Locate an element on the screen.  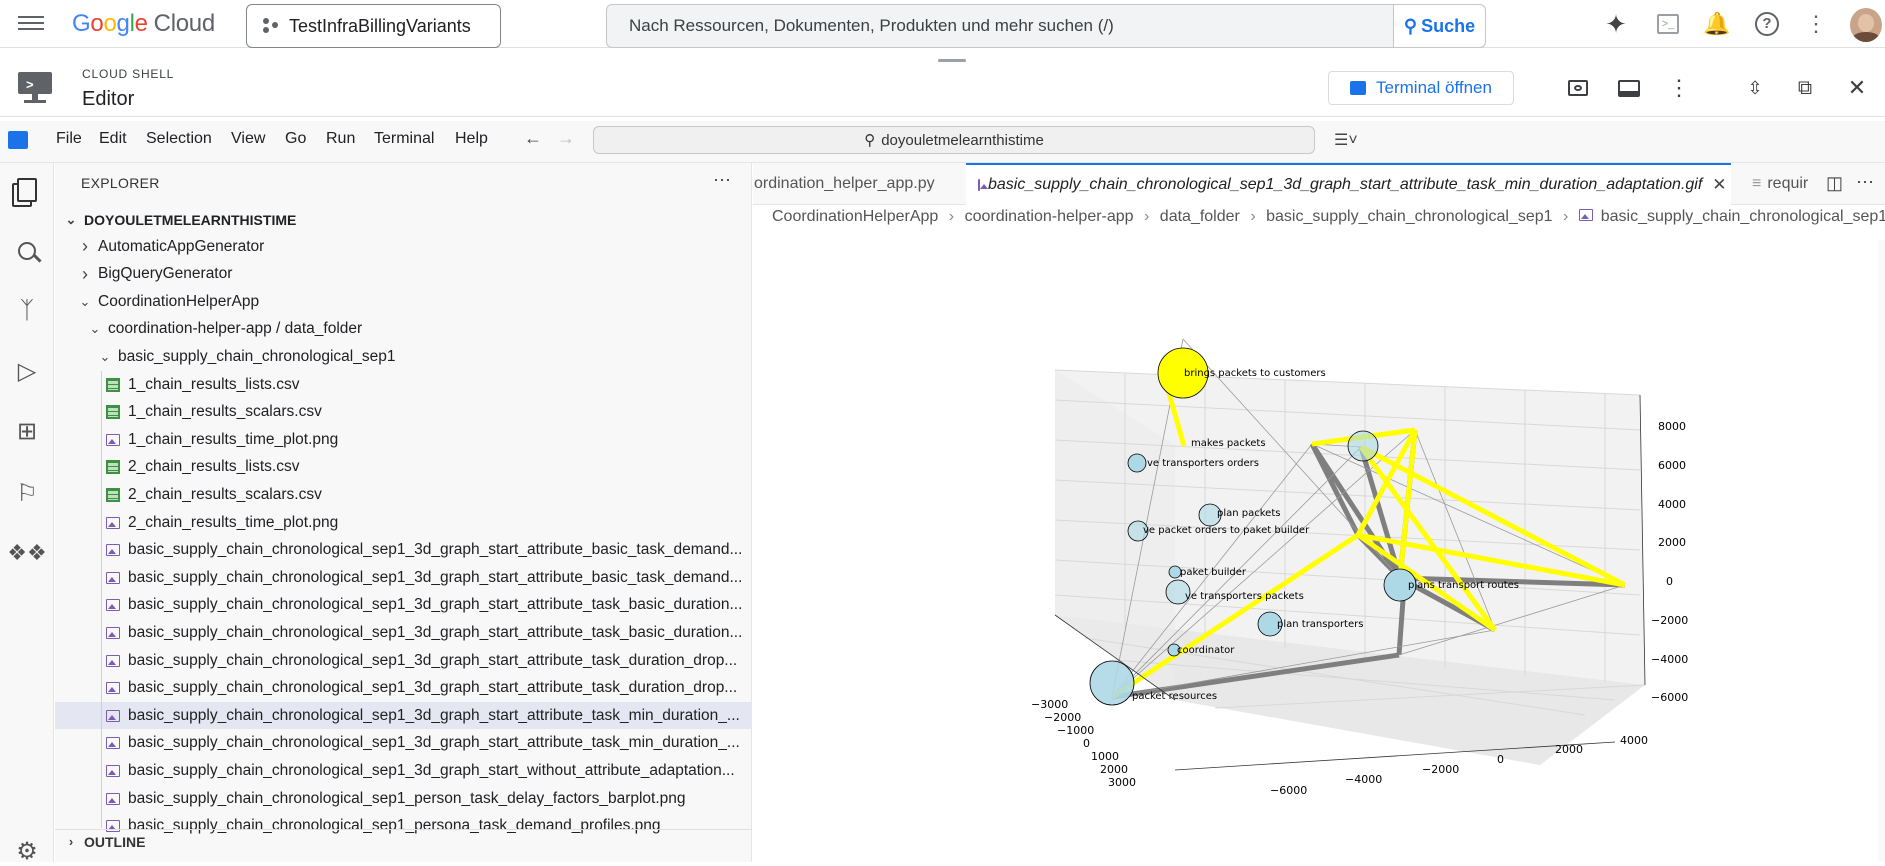
command-center-search: ⚲ doyouletmelearnthistime is located at coordinates (954, 140).